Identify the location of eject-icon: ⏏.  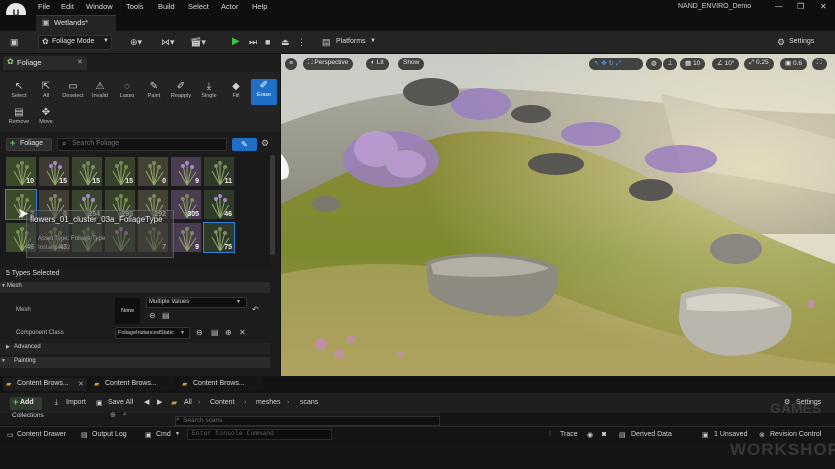
(285, 42).